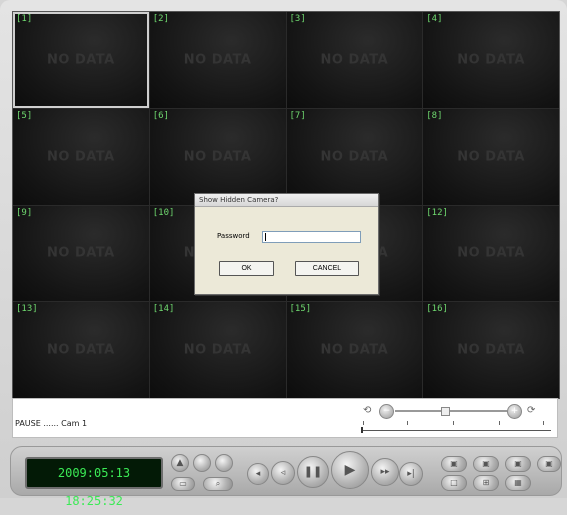 This screenshot has height=515, width=567. Describe the element at coordinates (161, 115) in the screenshot. I see `camera-number: [6]` at that location.